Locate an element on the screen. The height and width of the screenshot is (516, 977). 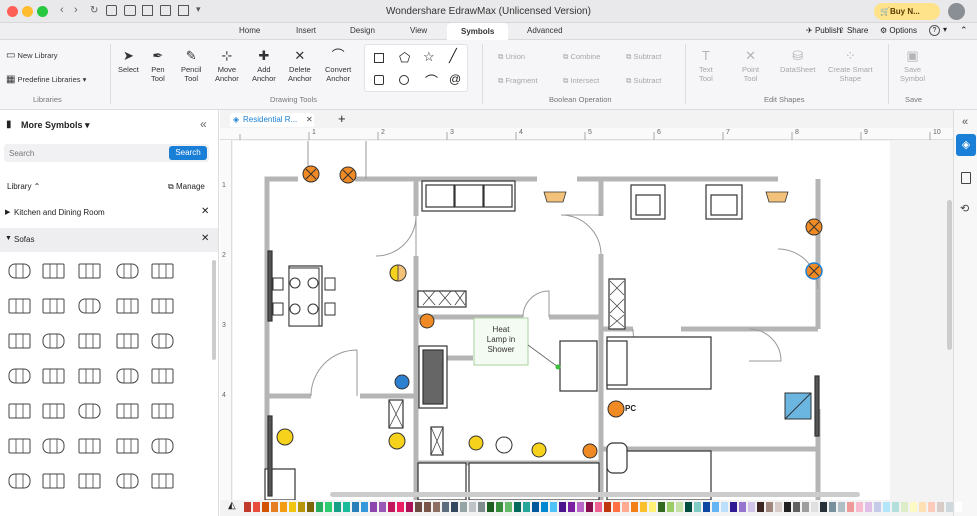
save-symbol-button: ▣ Save Symbol is located at coordinates (912, 65).